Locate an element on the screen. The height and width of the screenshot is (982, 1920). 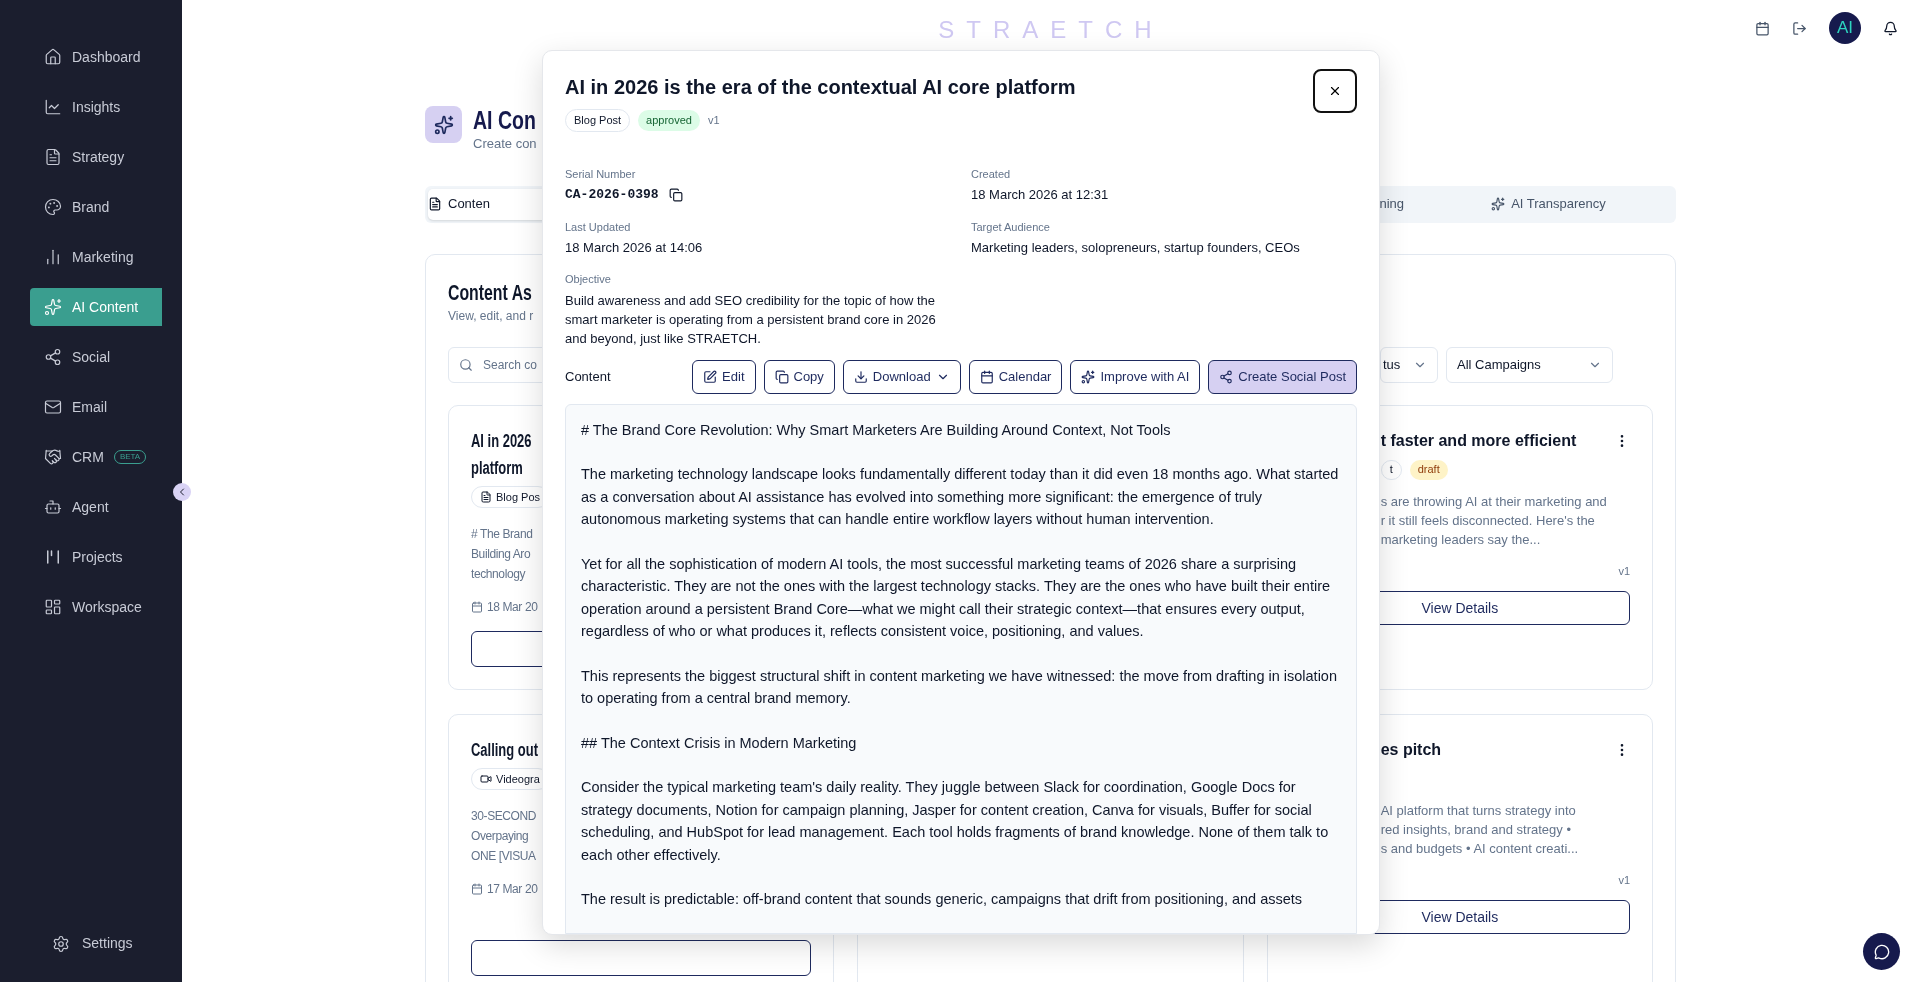
field-label: Objective is located at coordinates (588, 279).